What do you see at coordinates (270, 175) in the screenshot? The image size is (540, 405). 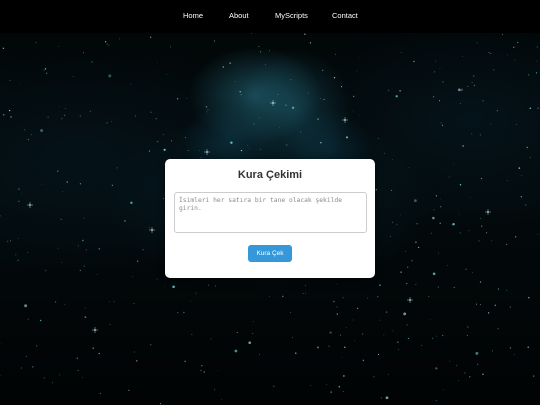 I see `card-title: Kura Çekimi` at bounding box center [270, 175].